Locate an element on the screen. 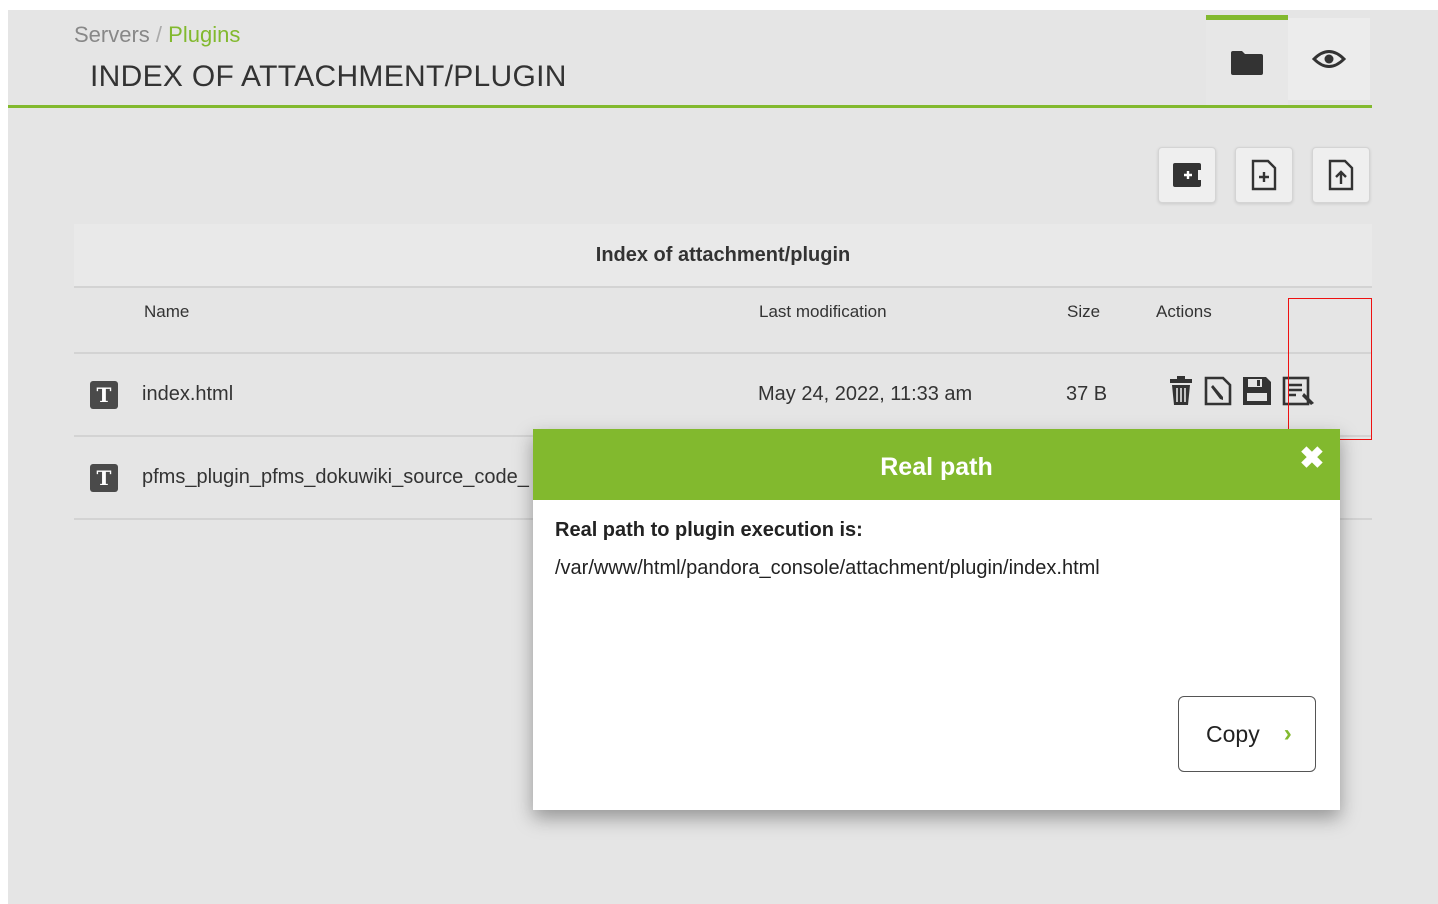 This screenshot has width=1438, height=904. file-name: index.html is located at coordinates (187, 394).